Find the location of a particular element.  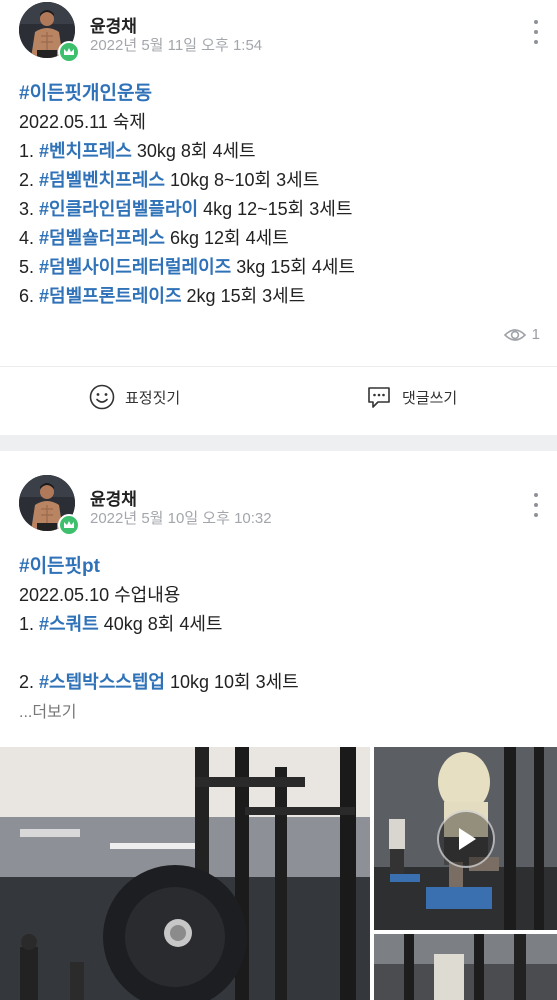

hashtag-title: #이든핏개인운동 is located at coordinates (187, 93).